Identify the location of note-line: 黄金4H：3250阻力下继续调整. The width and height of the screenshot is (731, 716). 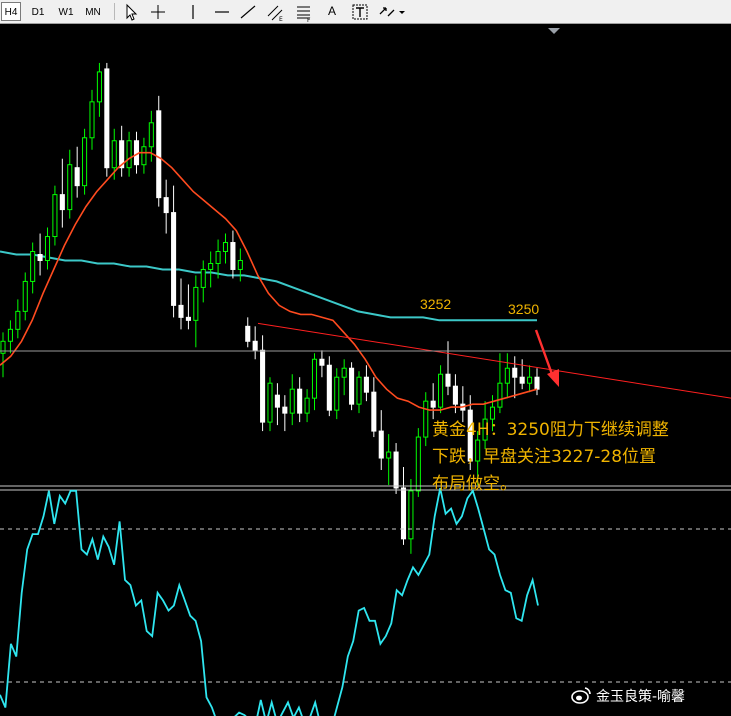
(550, 430).